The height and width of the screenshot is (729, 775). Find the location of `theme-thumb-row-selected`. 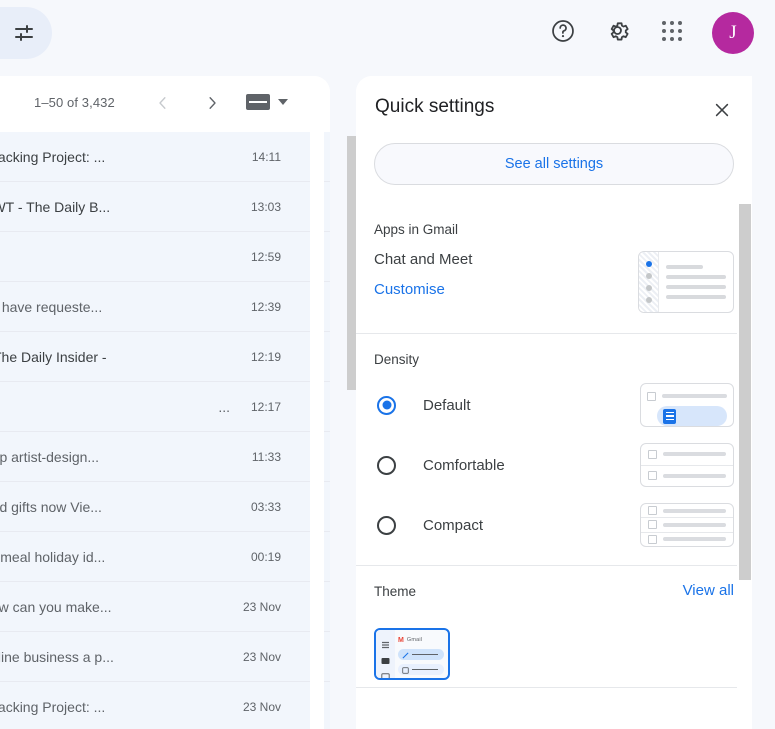

theme-thumb-row-selected is located at coordinates (421, 654).